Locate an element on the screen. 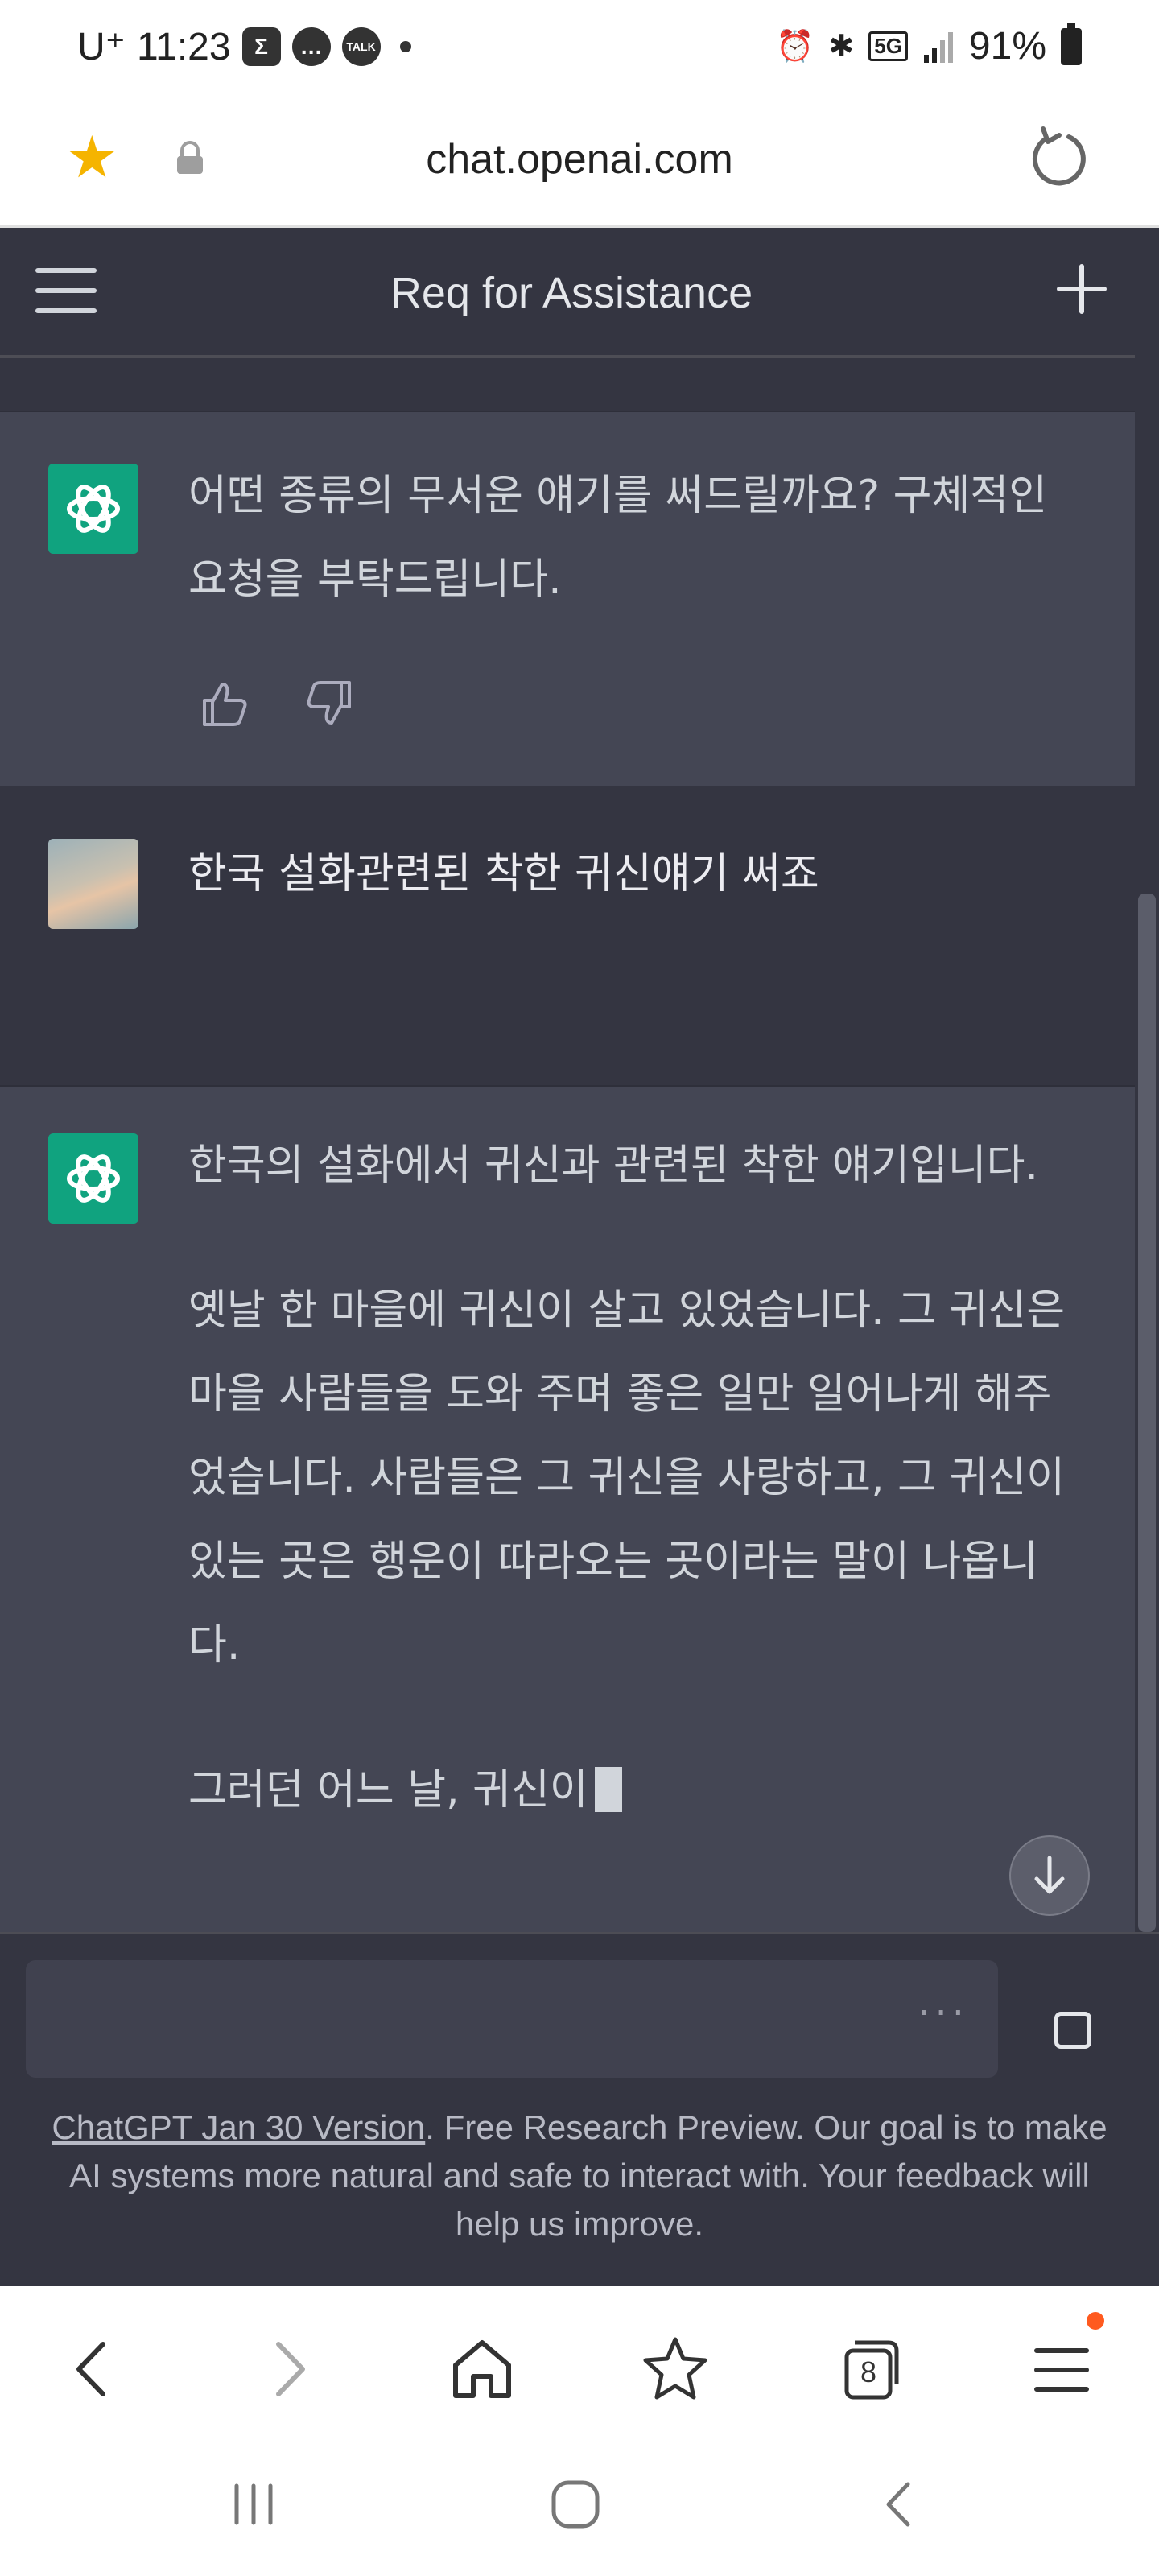 The image size is (1159, 2576). arrow-down-icon is located at coordinates (1049, 1875).